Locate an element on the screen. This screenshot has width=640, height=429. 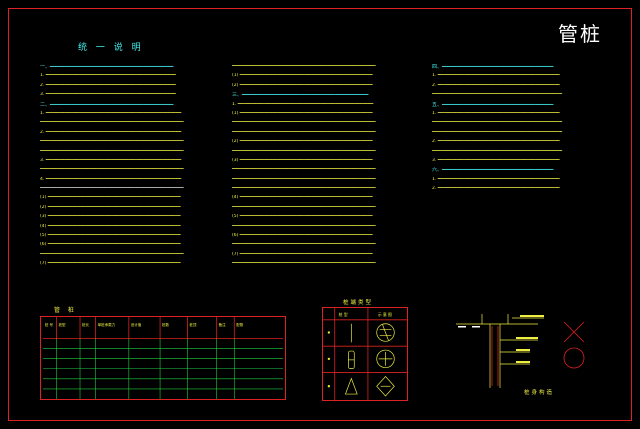
legend-title: 桩端类型 is located at coordinates (358, 303).